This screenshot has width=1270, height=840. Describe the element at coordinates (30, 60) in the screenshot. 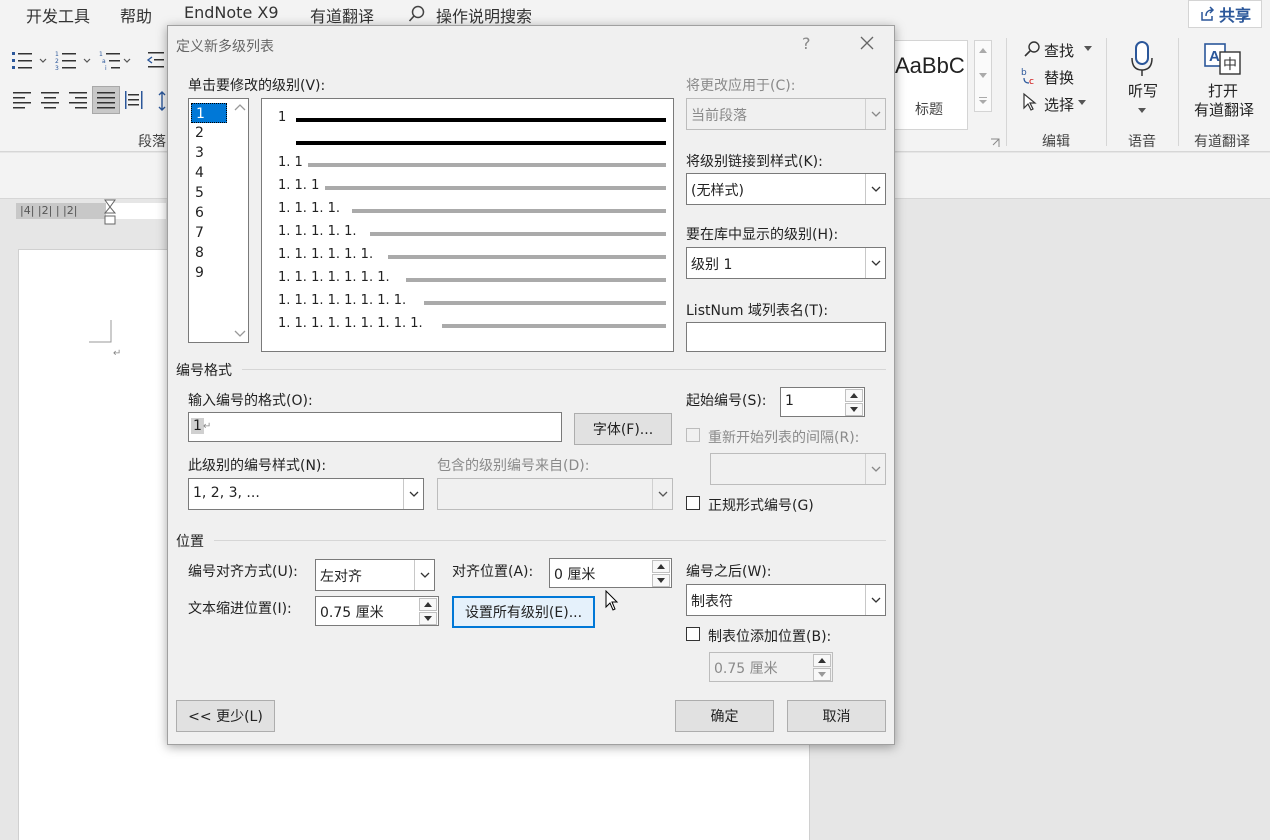

I see `bullets-icon` at that location.